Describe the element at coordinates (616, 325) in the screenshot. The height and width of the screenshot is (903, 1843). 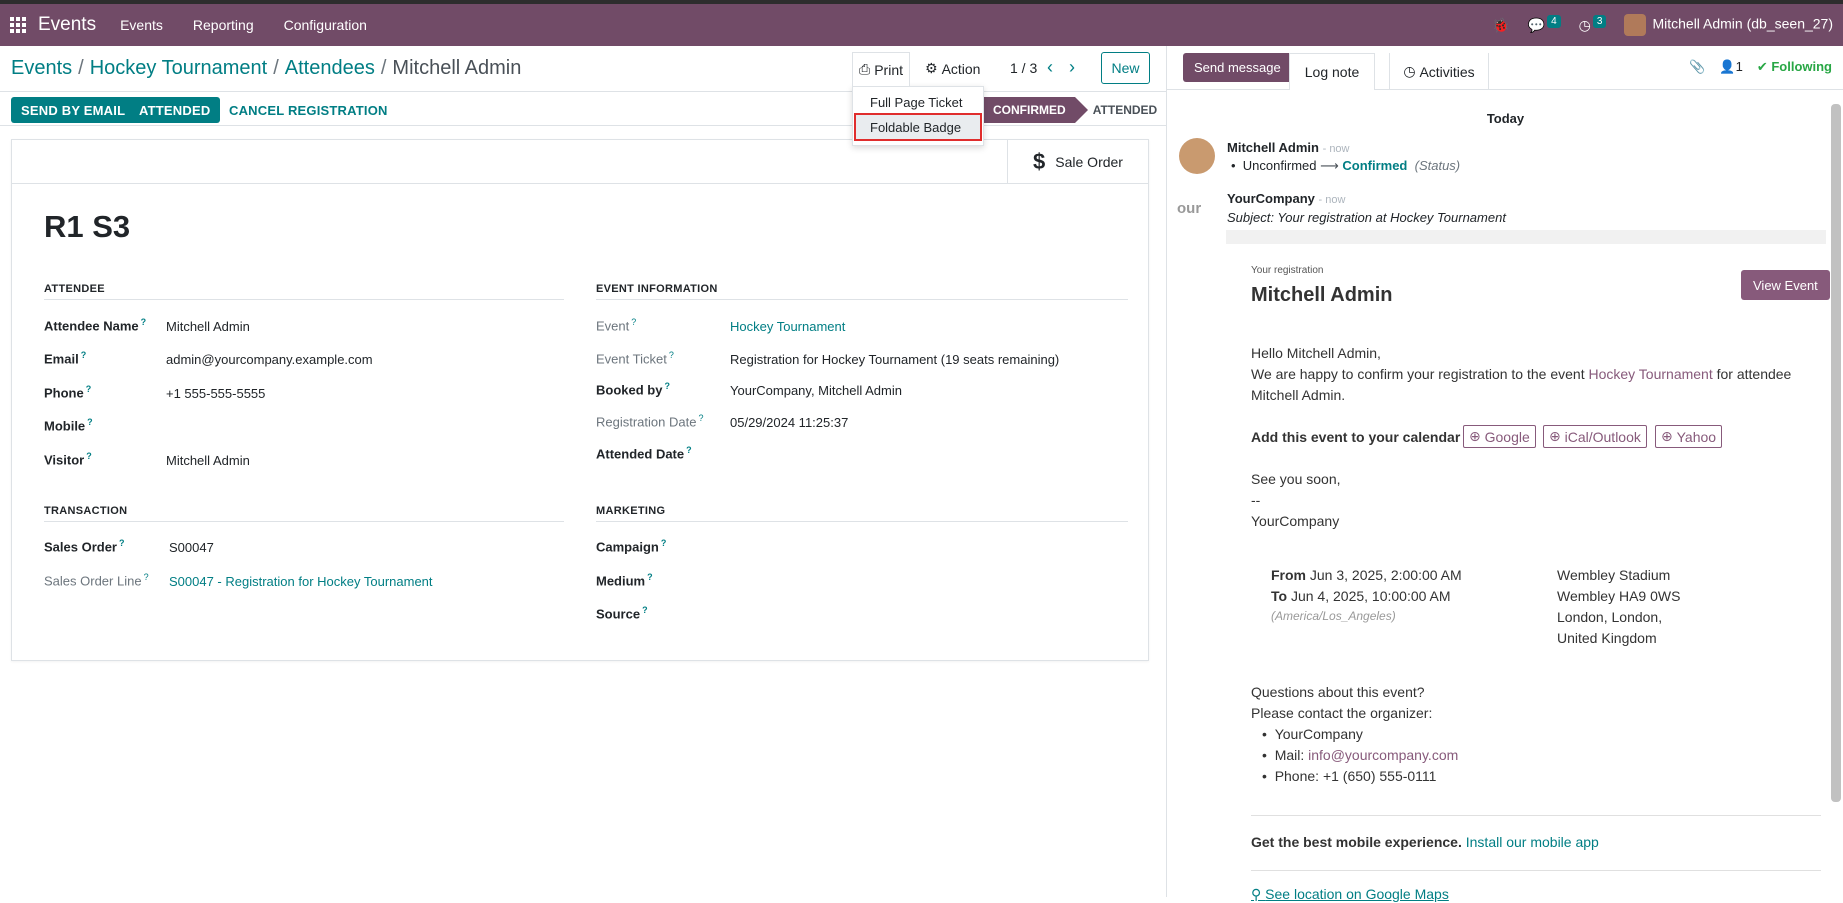
I see `label-event: Event?` at that location.